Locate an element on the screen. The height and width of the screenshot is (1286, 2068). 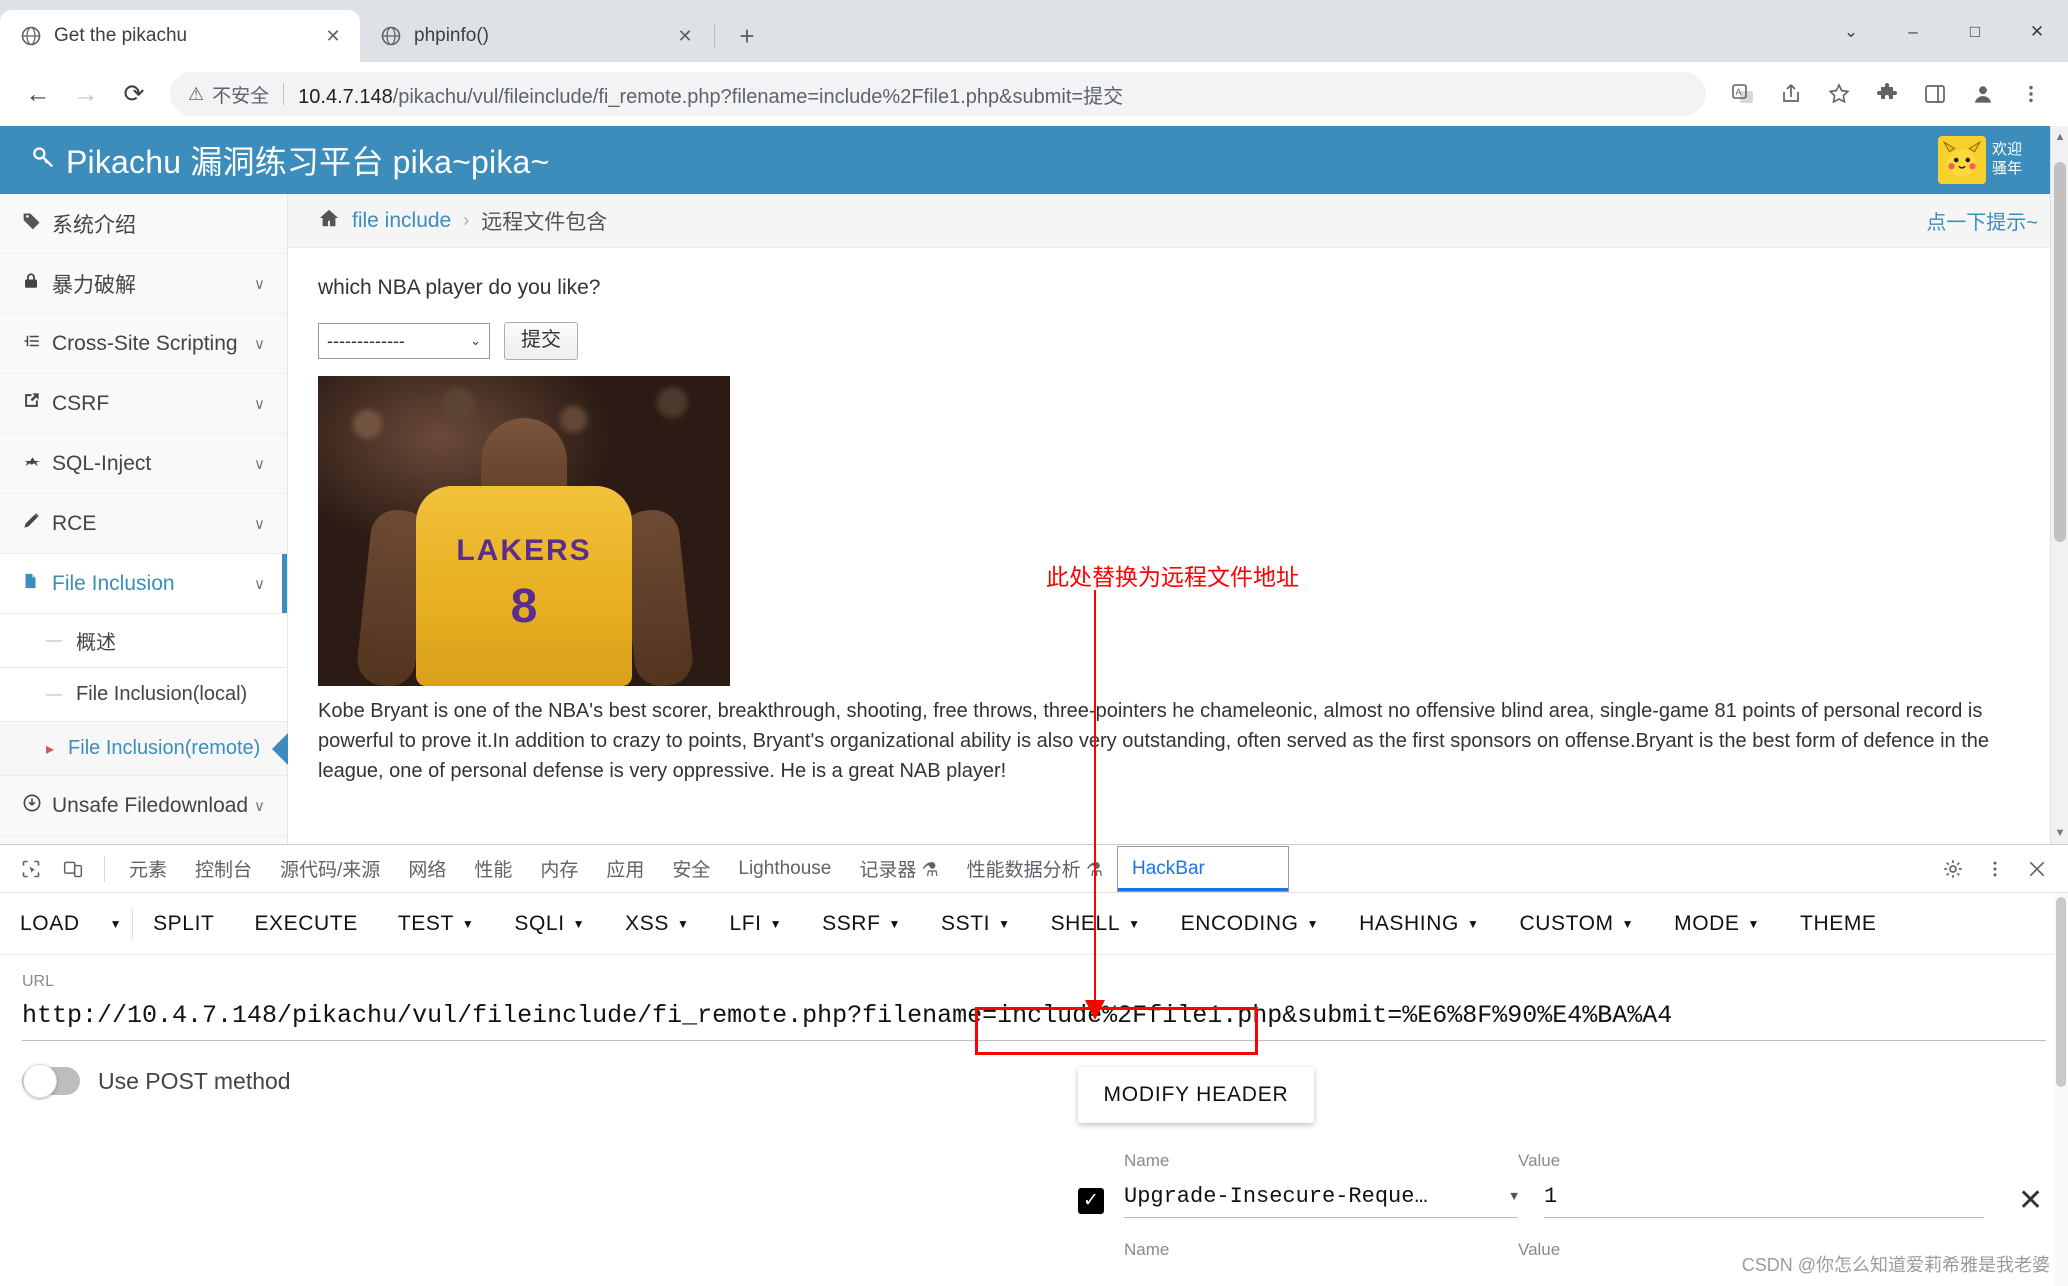
translate-icon: A is located at coordinates (1743, 94).